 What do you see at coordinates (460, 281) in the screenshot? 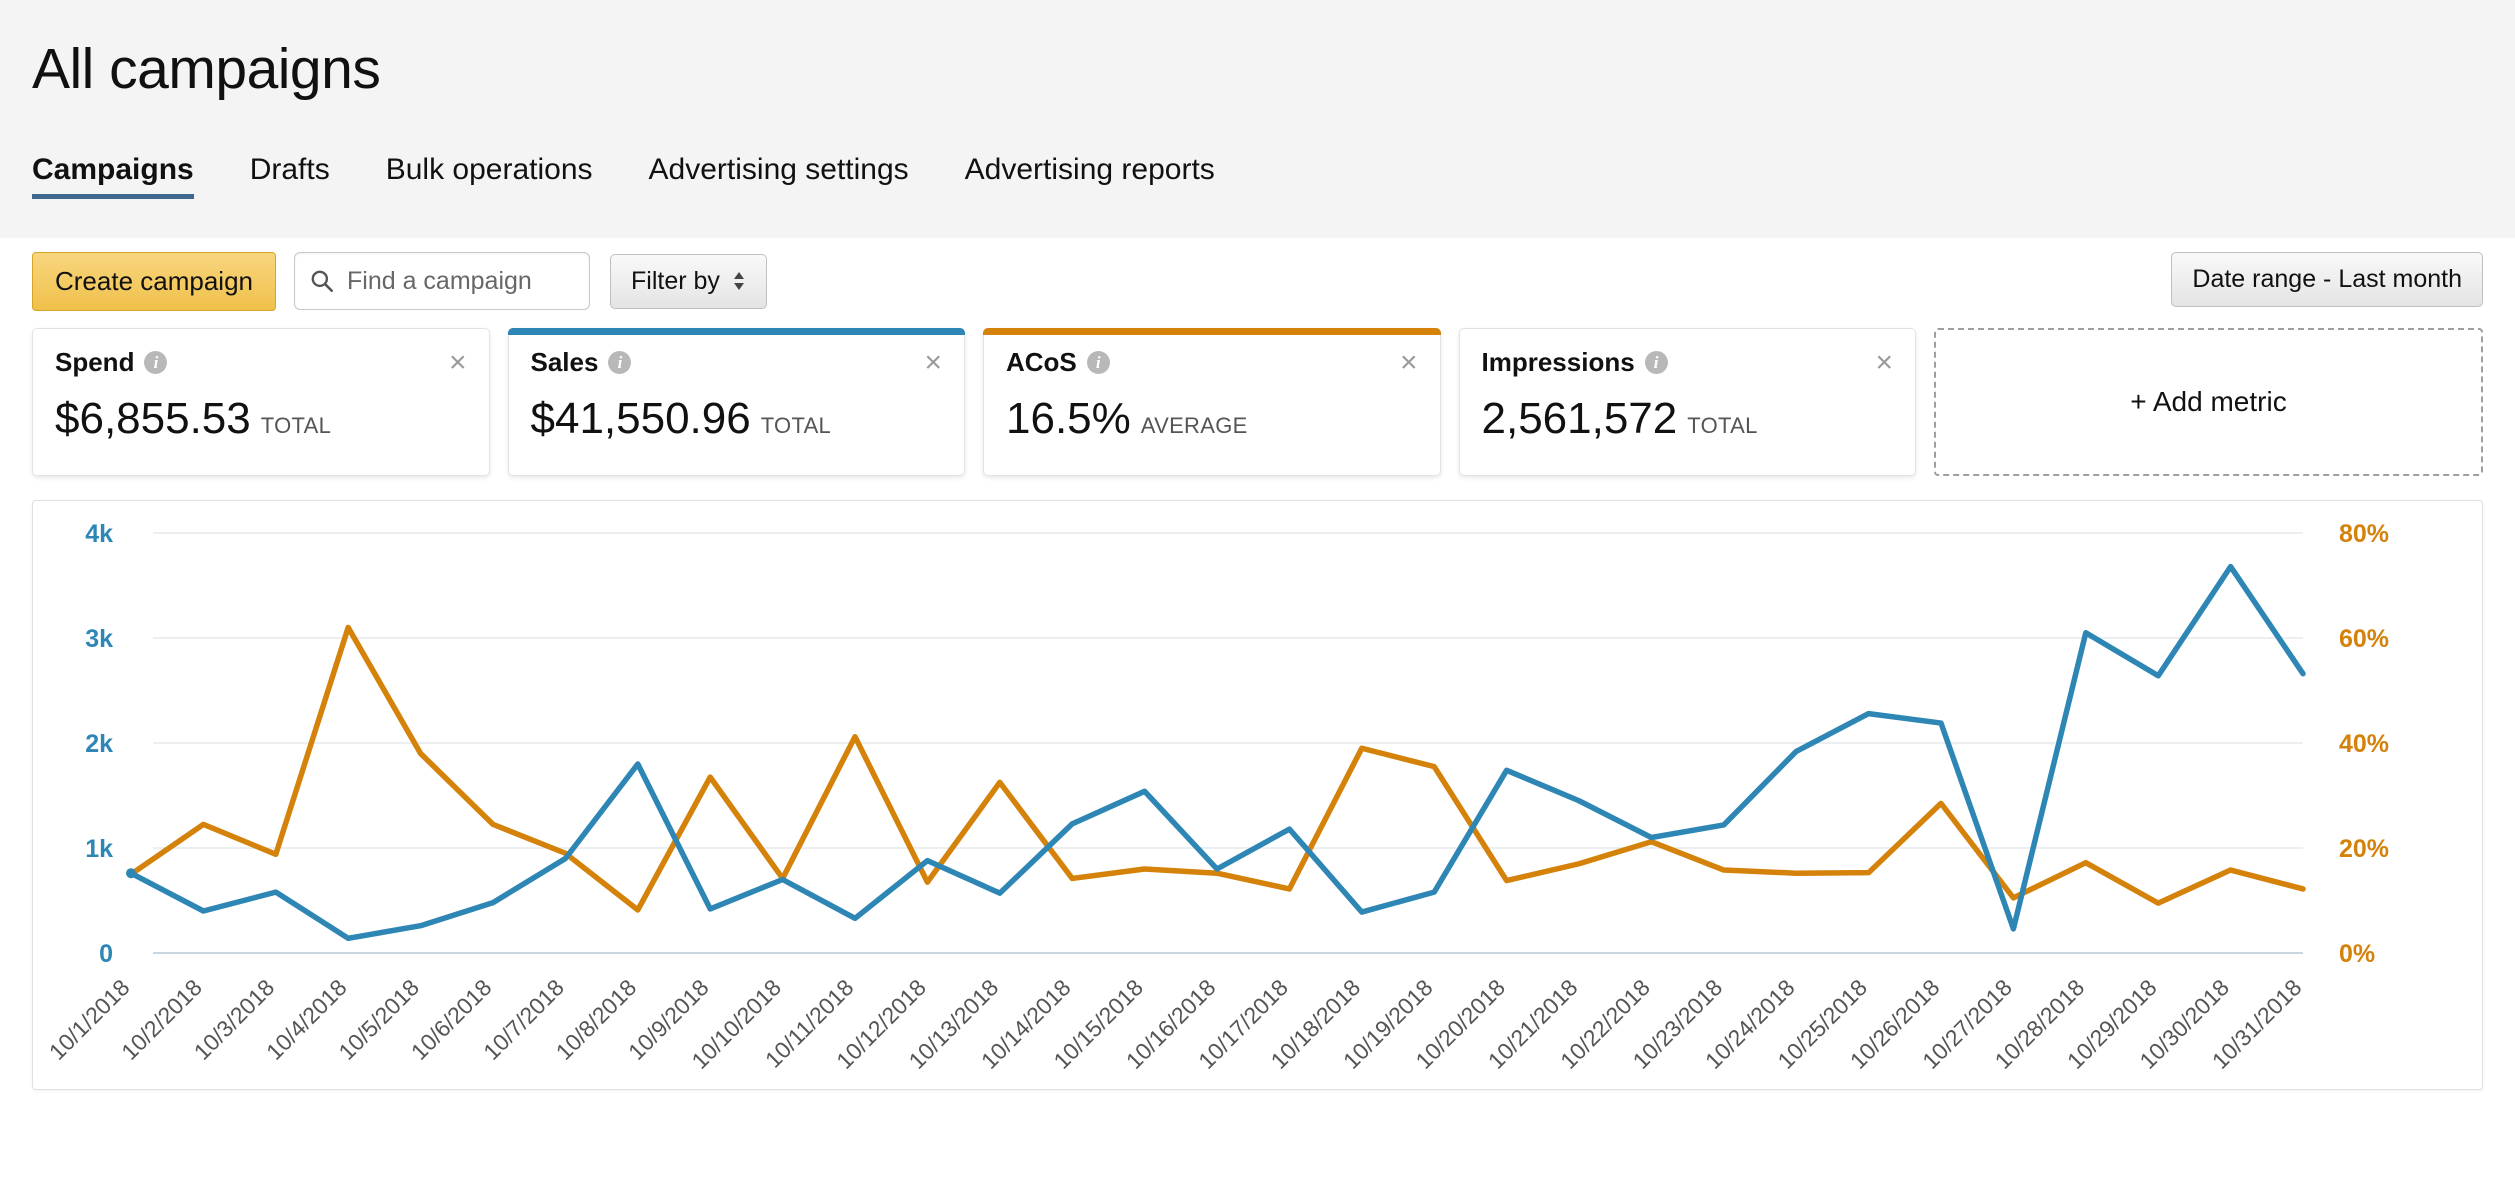
I see `search-input` at bounding box center [460, 281].